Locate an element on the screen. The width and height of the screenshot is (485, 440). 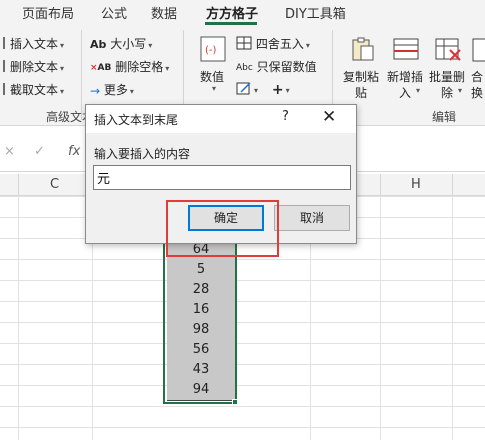
cancel-entry-icon: × is located at coordinates (9, 151).